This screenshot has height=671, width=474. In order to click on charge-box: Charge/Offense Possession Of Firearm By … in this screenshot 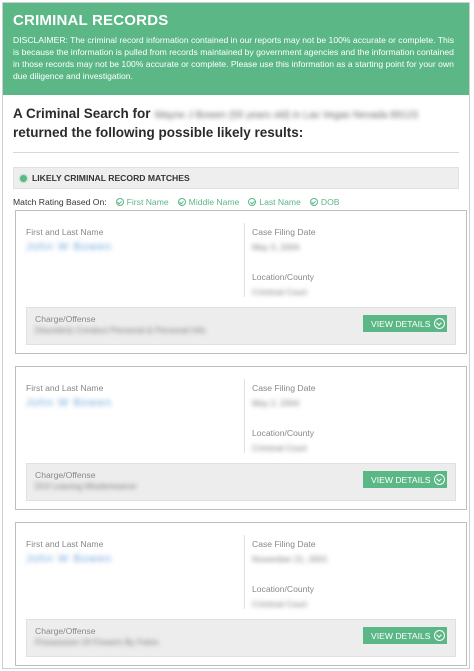, I will do `click(241, 638)`.